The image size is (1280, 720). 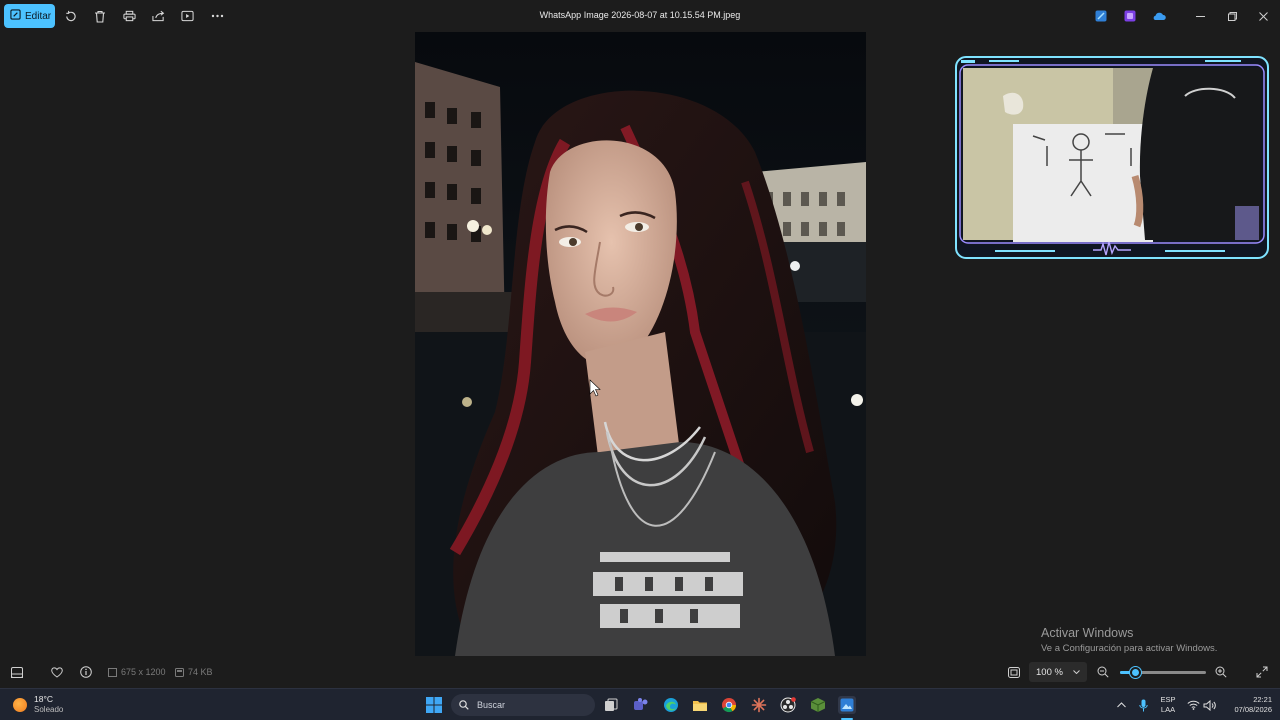 What do you see at coordinates (100, 16) in the screenshot?
I see `delete-icon` at bounding box center [100, 16].